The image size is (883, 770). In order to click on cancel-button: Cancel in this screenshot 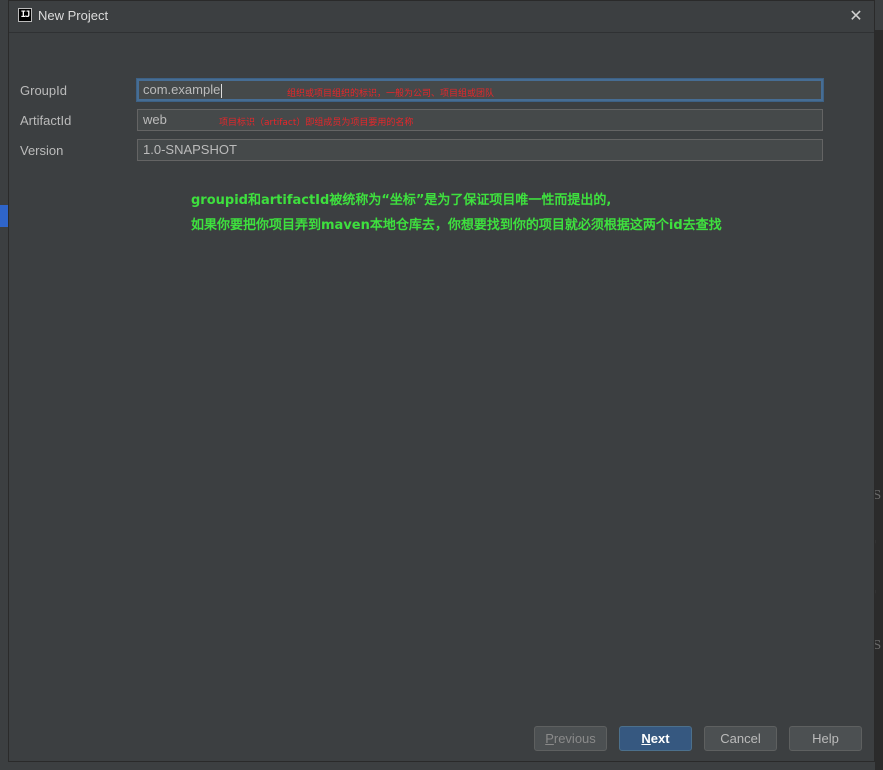, I will do `click(740, 738)`.